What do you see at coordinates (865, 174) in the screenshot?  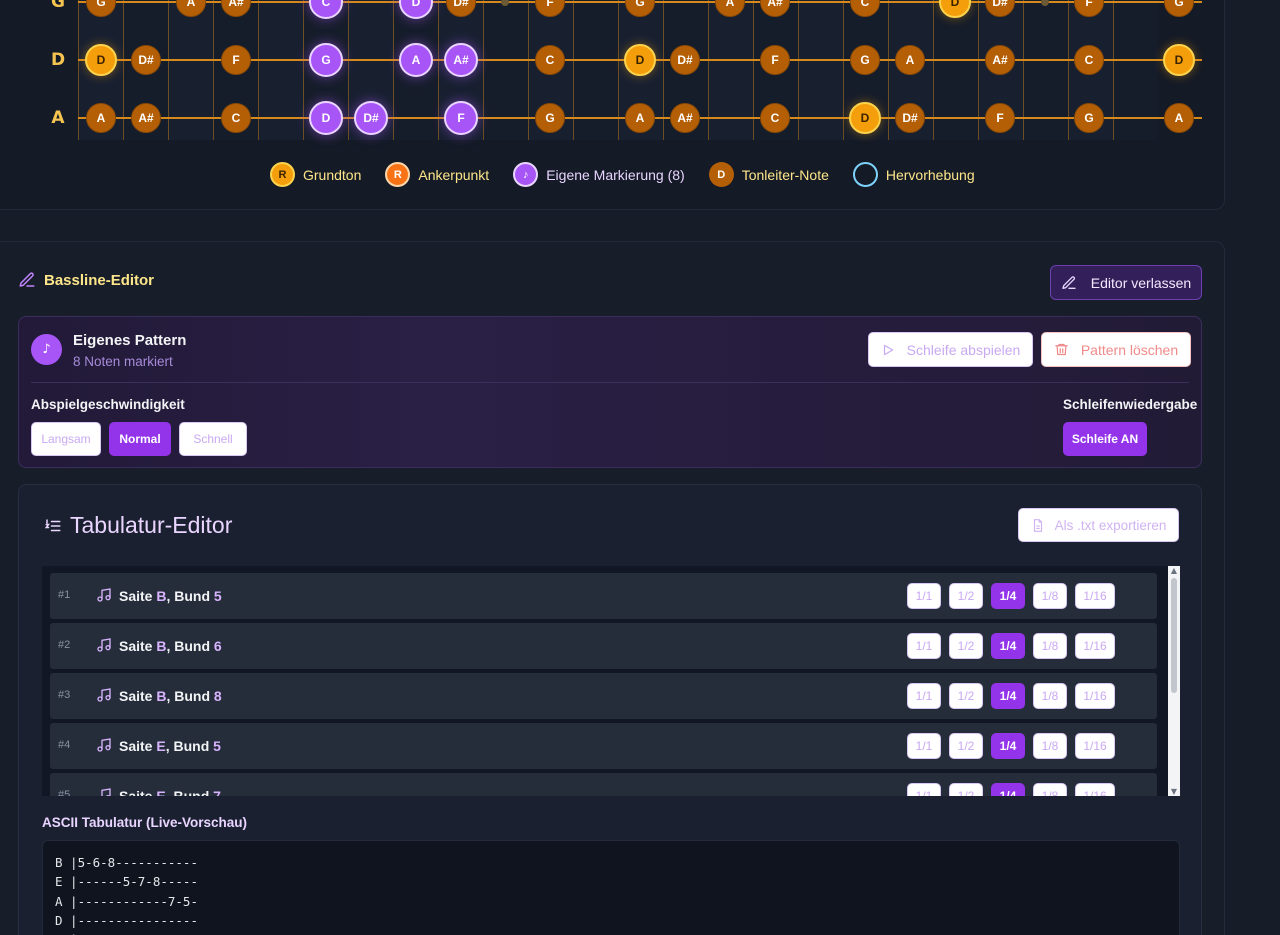 I see `highlight-ring-icon` at bounding box center [865, 174].